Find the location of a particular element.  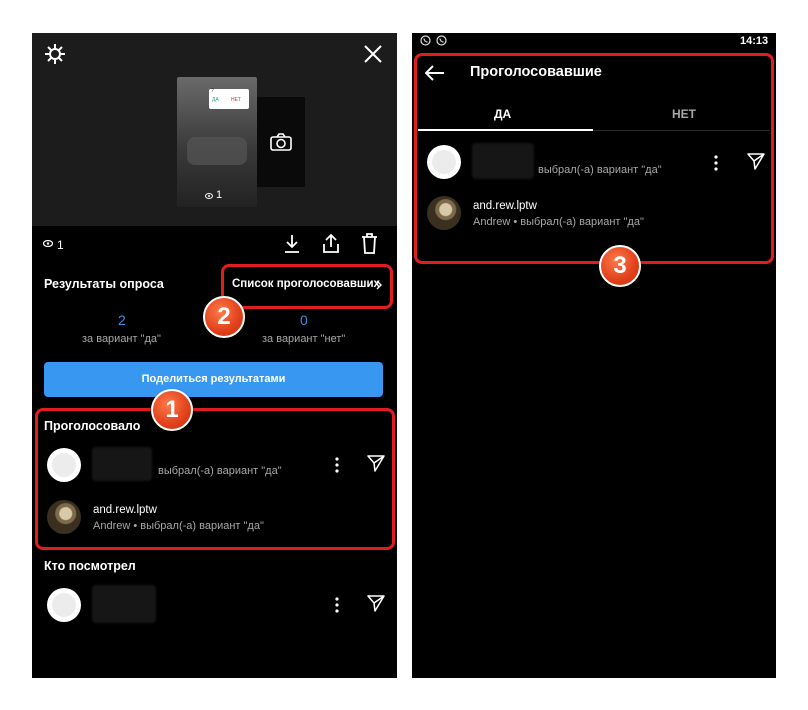

story-thumbnail: ? ДА НЕТ 1 is located at coordinates (217, 142).